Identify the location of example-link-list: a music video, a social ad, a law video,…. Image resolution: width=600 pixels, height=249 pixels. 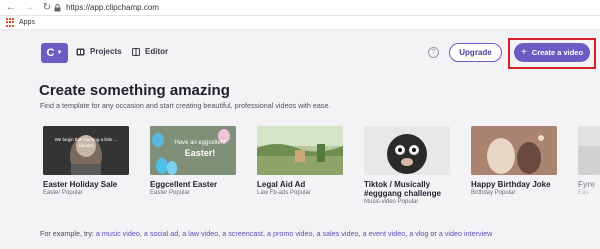
(294, 233).